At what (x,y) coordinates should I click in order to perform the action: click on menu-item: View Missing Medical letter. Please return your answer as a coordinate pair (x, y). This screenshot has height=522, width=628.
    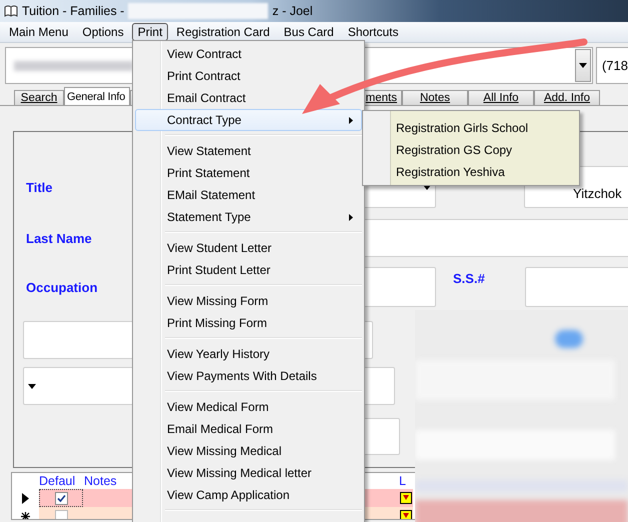
    Looking at the image, I should click on (248, 473).